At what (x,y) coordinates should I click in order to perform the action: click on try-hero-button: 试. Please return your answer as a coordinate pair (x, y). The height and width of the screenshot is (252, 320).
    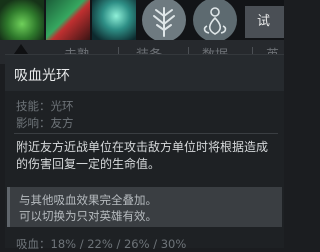
    Looking at the image, I should click on (264, 22).